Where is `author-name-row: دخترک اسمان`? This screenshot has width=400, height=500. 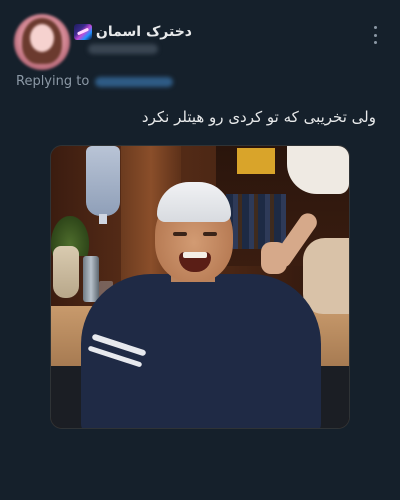
author-name-row: دخترک اسمان is located at coordinates (132, 32).